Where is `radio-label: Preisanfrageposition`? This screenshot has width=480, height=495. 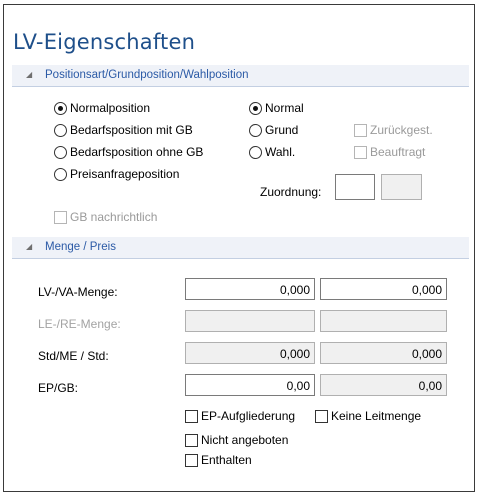 radio-label: Preisanfrageposition is located at coordinates (125, 174).